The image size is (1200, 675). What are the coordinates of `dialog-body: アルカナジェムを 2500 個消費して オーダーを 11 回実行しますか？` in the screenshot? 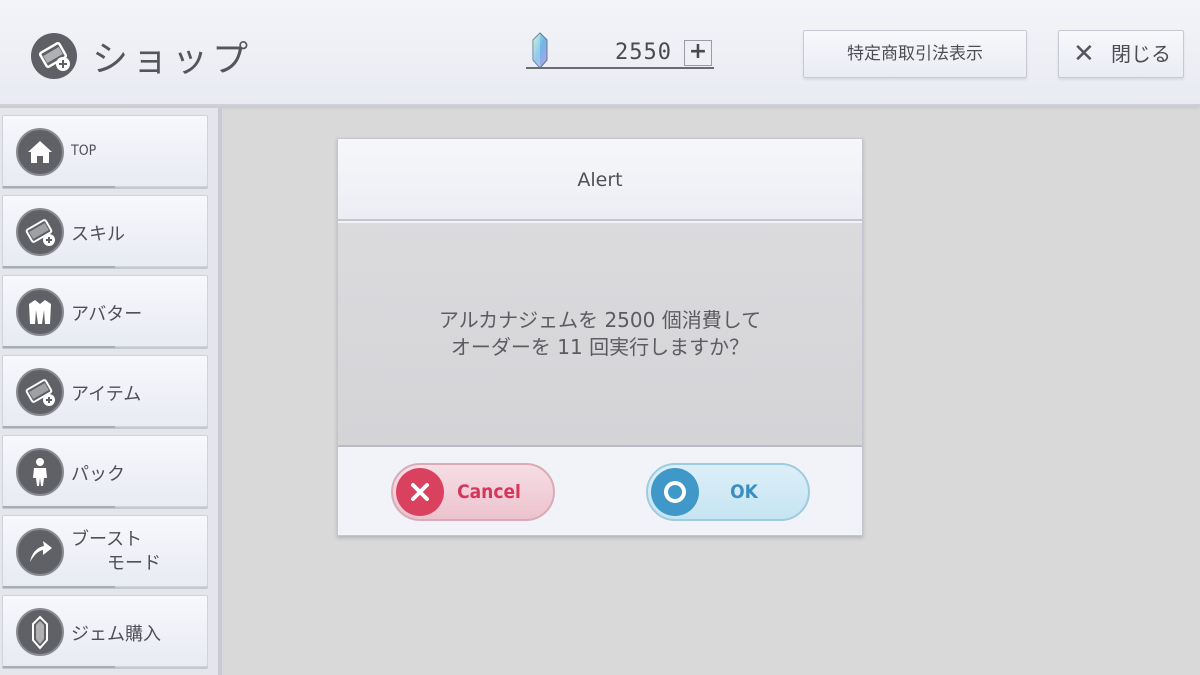 It's located at (600, 335).